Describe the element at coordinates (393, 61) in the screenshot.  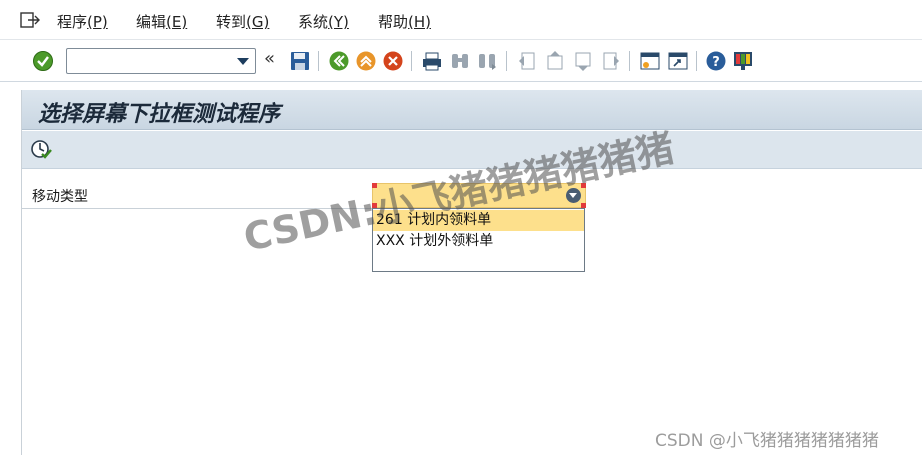
I see `cancel-icon` at that location.